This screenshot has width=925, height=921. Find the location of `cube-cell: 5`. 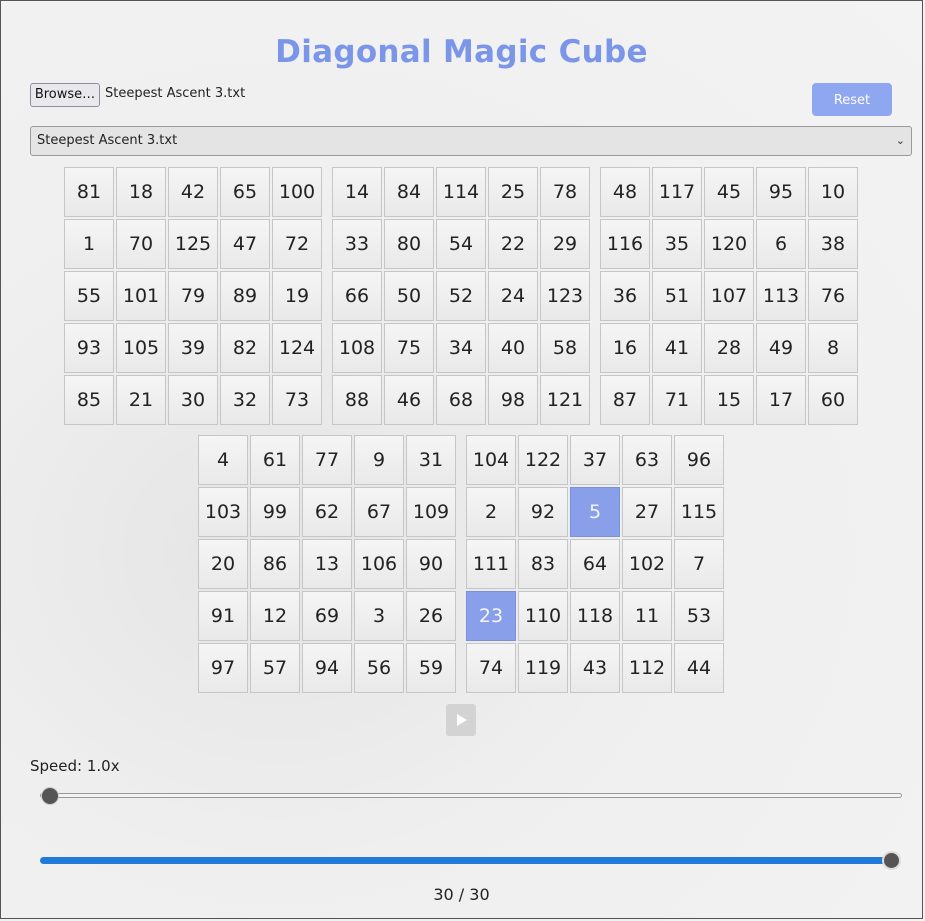

cube-cell: 5 is located at coordinates (595, 512).